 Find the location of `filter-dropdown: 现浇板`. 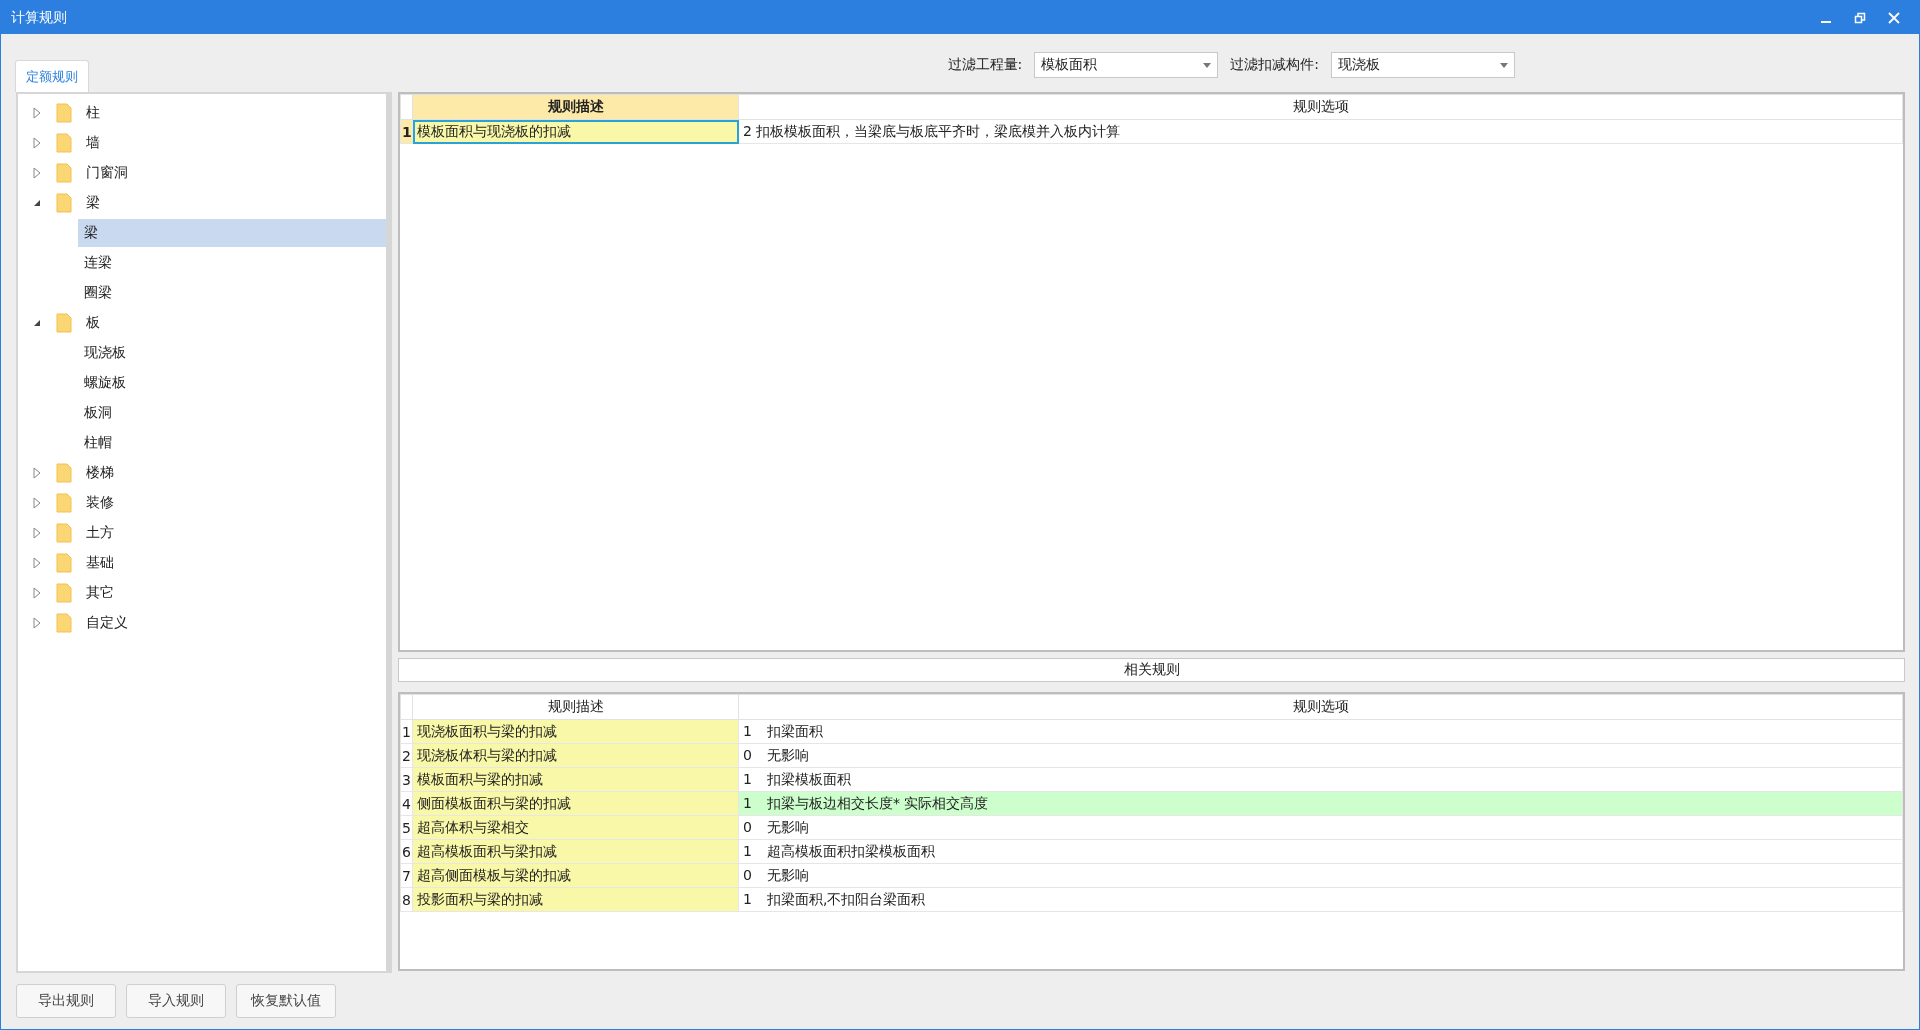

filter-dropdown: 现浇板 is located at coordinates (1423, 65).